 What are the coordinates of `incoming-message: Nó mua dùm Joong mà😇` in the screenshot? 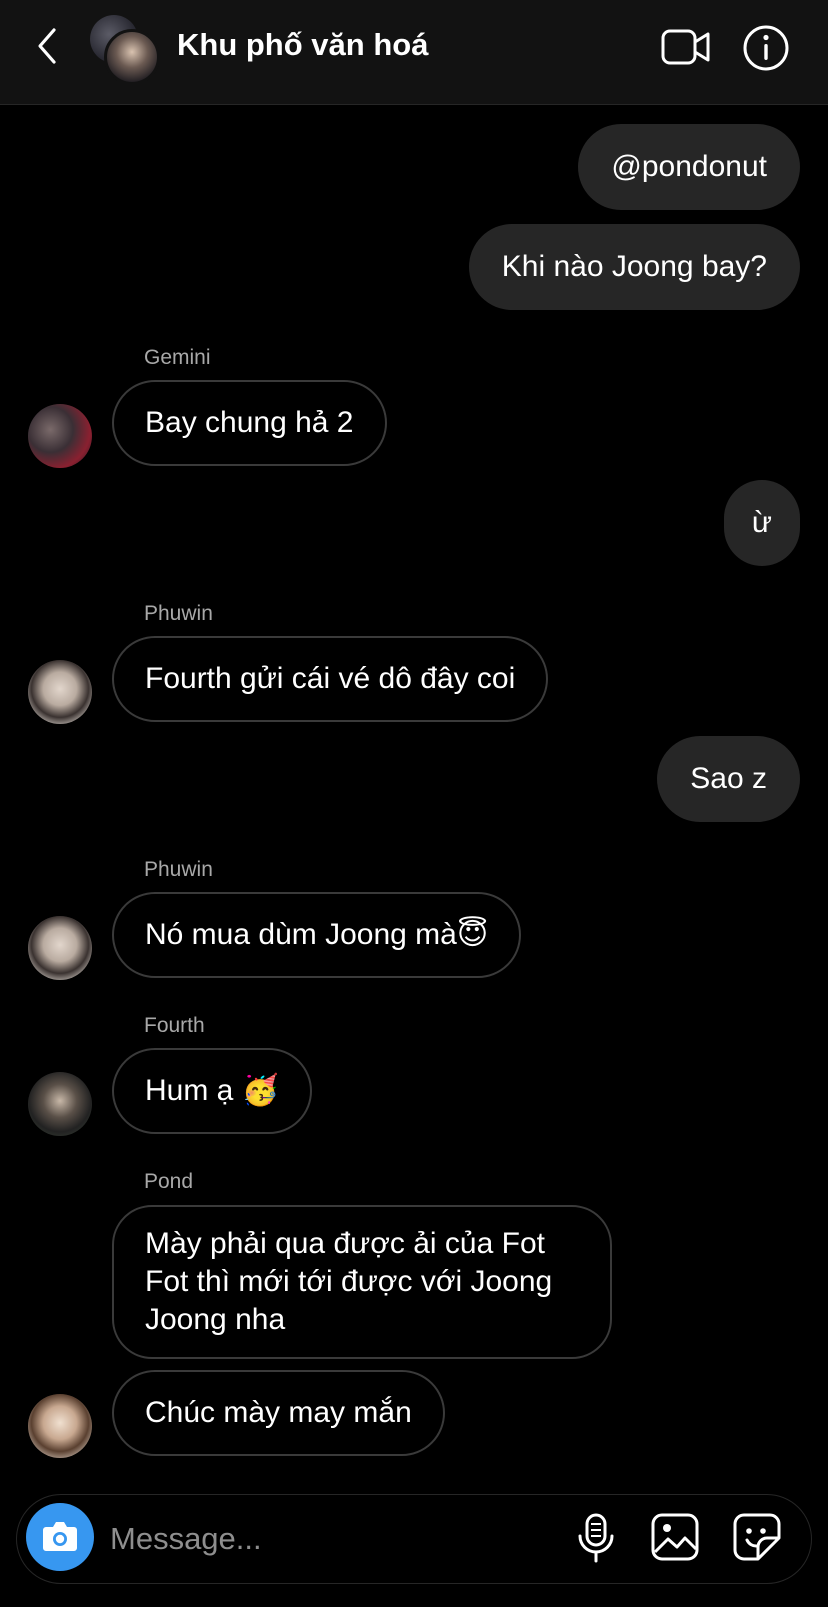 It's located at (317, 935).